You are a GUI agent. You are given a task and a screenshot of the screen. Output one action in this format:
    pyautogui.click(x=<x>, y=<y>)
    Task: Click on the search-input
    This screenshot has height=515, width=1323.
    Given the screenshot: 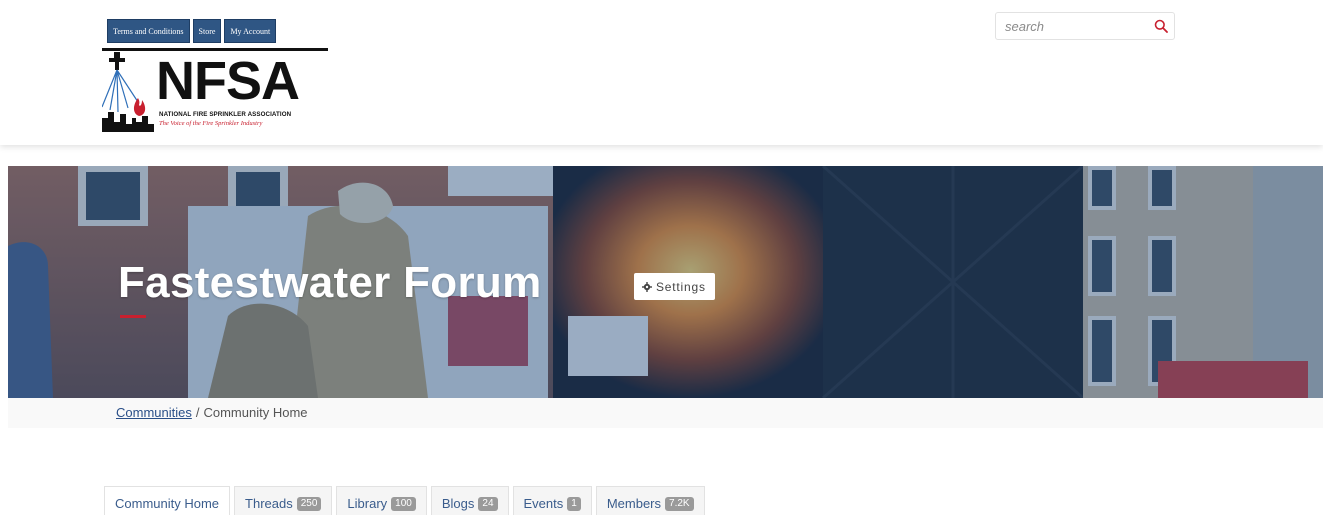 What is the action you would take?
    pyautogui.click(x=1075, y=26)
    